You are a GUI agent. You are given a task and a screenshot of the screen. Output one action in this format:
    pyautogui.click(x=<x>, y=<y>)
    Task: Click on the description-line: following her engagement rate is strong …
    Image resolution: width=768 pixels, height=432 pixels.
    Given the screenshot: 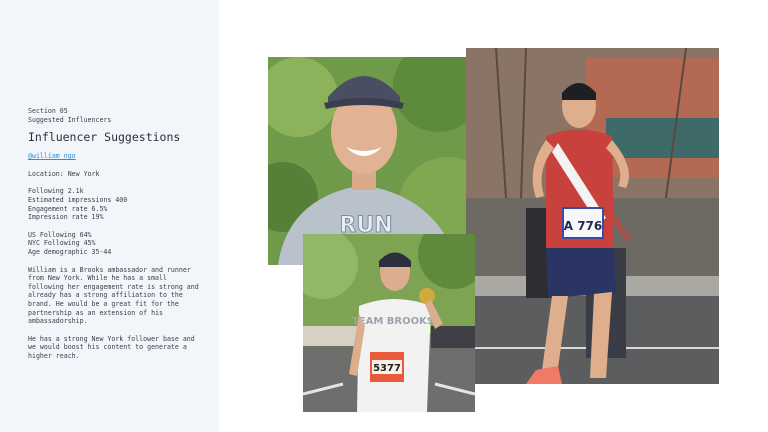 What is the action you would take?
    pyautogui.click(x=113, y=286)
    